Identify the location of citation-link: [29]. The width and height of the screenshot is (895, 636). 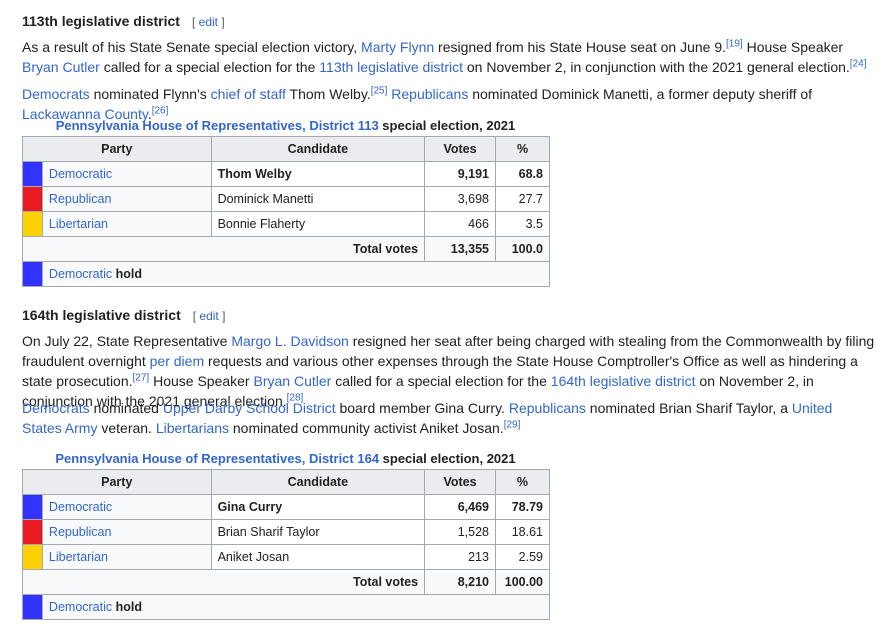
(512, 424).